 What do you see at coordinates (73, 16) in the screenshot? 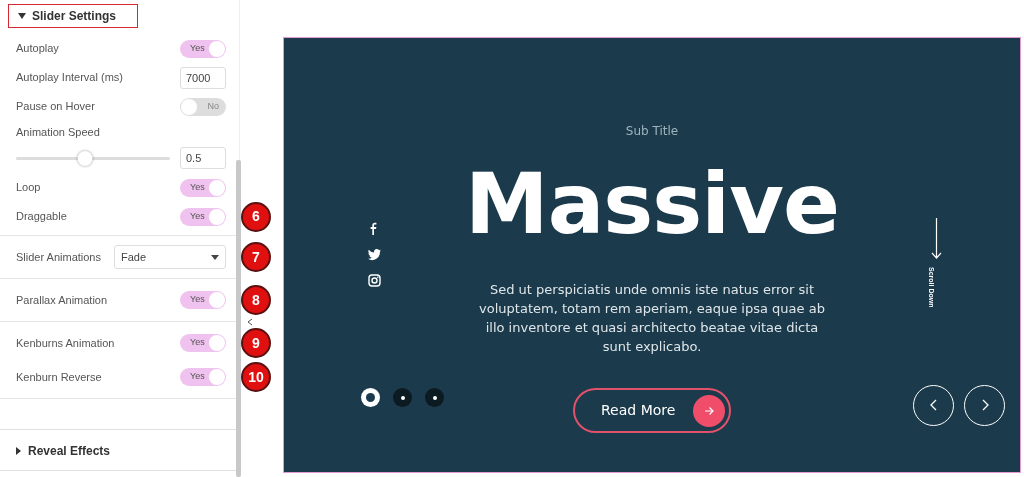
I see `section-header: Slider Settings` at bounding box center [73, 16].